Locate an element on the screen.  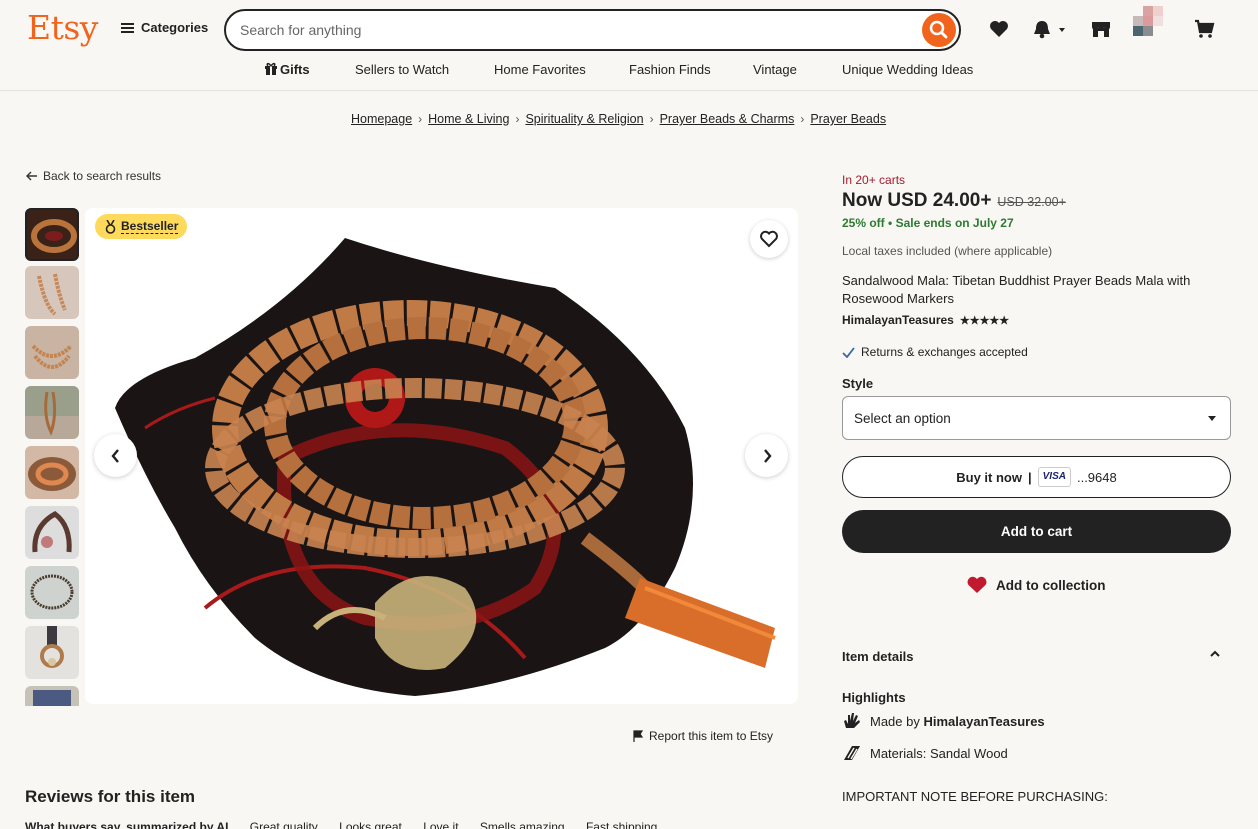
back-to-results-link: Back to search results is located at coordinates (93, 176).